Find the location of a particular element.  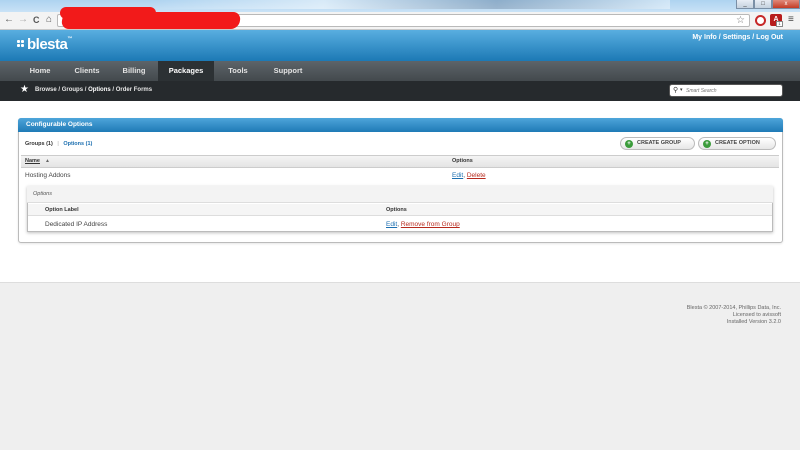

logo-text: blesta is located at coordinates (47, 44).